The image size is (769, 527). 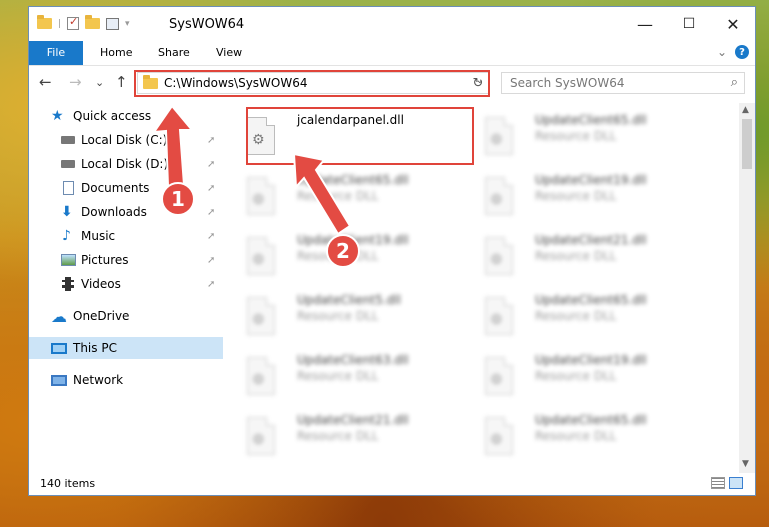 I want to click on step-marker-1: 1, so click(x=178, y=199).